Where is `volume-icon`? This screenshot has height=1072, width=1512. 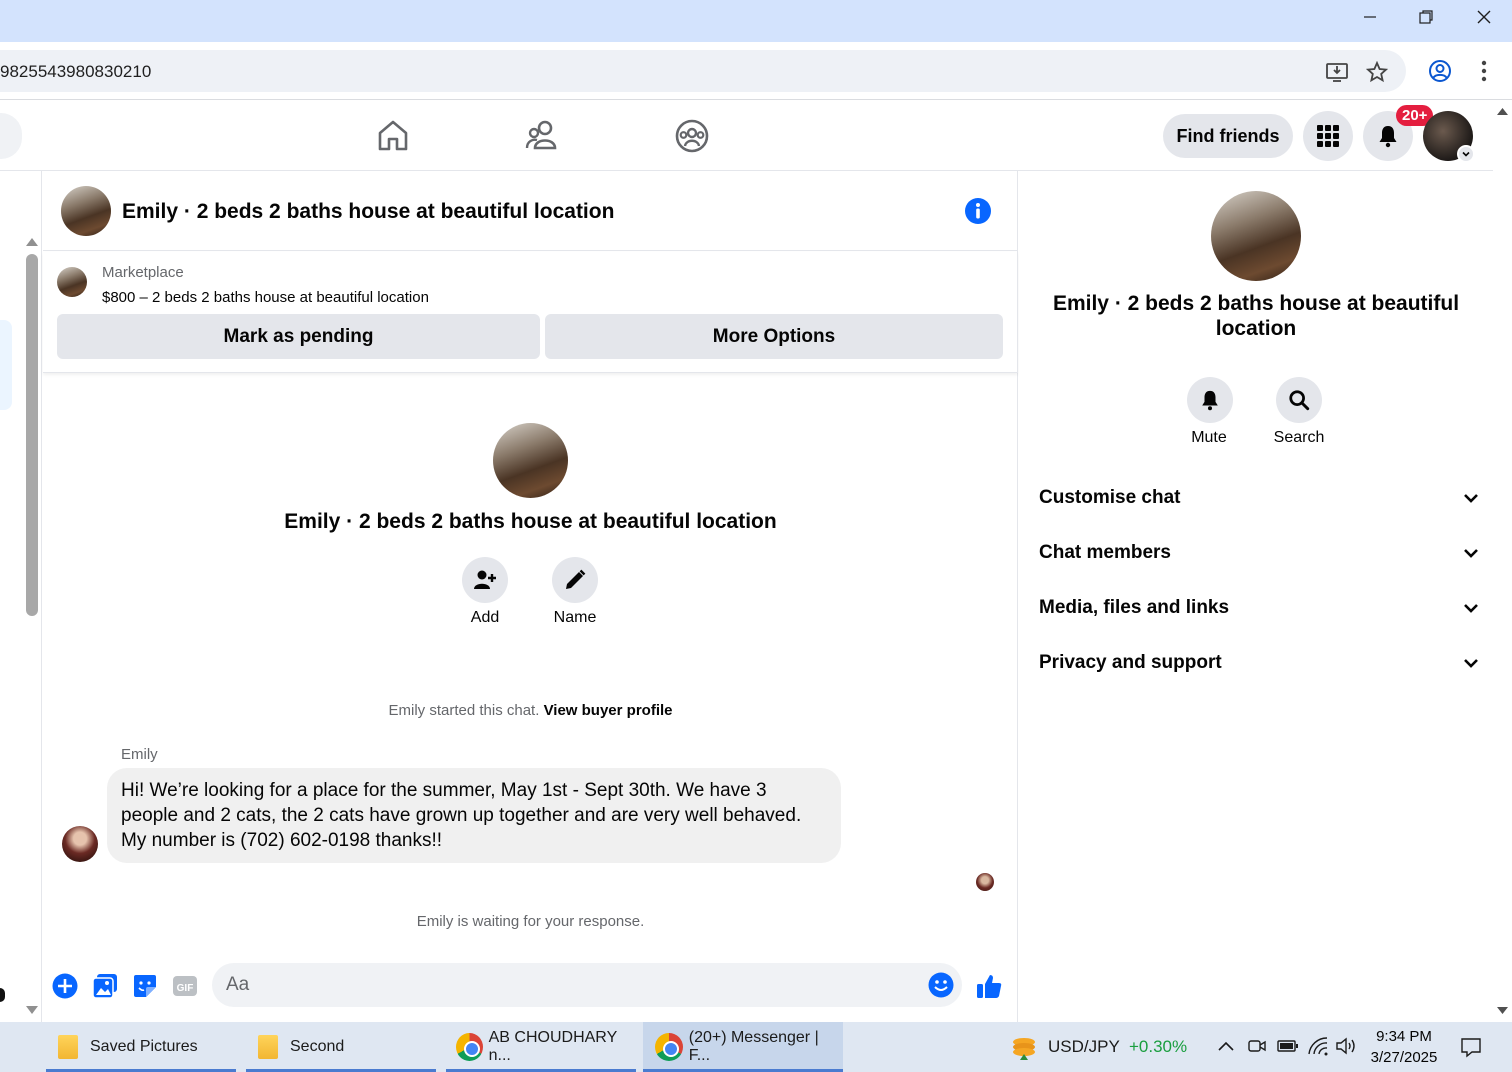
volume-icon is located at coordinates (1346, 1048).